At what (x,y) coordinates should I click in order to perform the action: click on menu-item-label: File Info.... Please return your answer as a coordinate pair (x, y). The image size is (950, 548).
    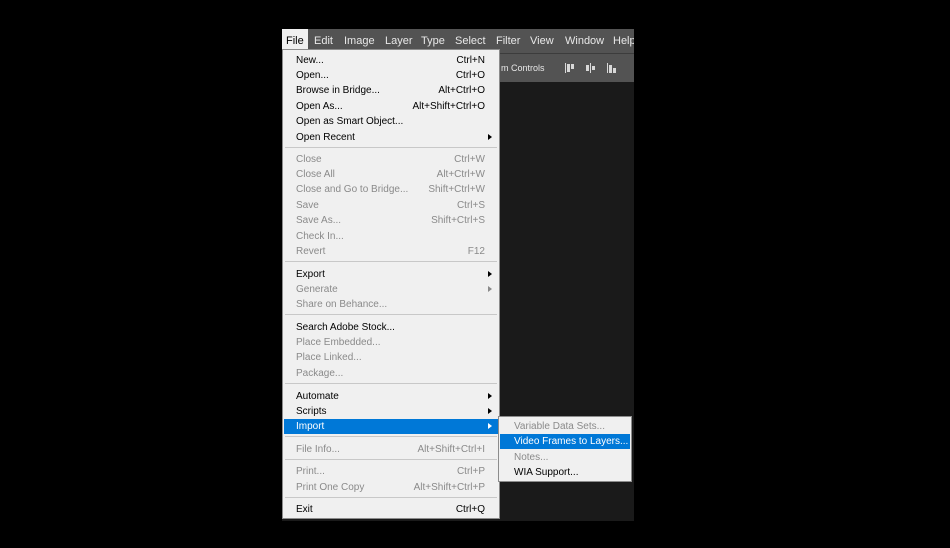
    Looking at the image, I should click on (318, 449).